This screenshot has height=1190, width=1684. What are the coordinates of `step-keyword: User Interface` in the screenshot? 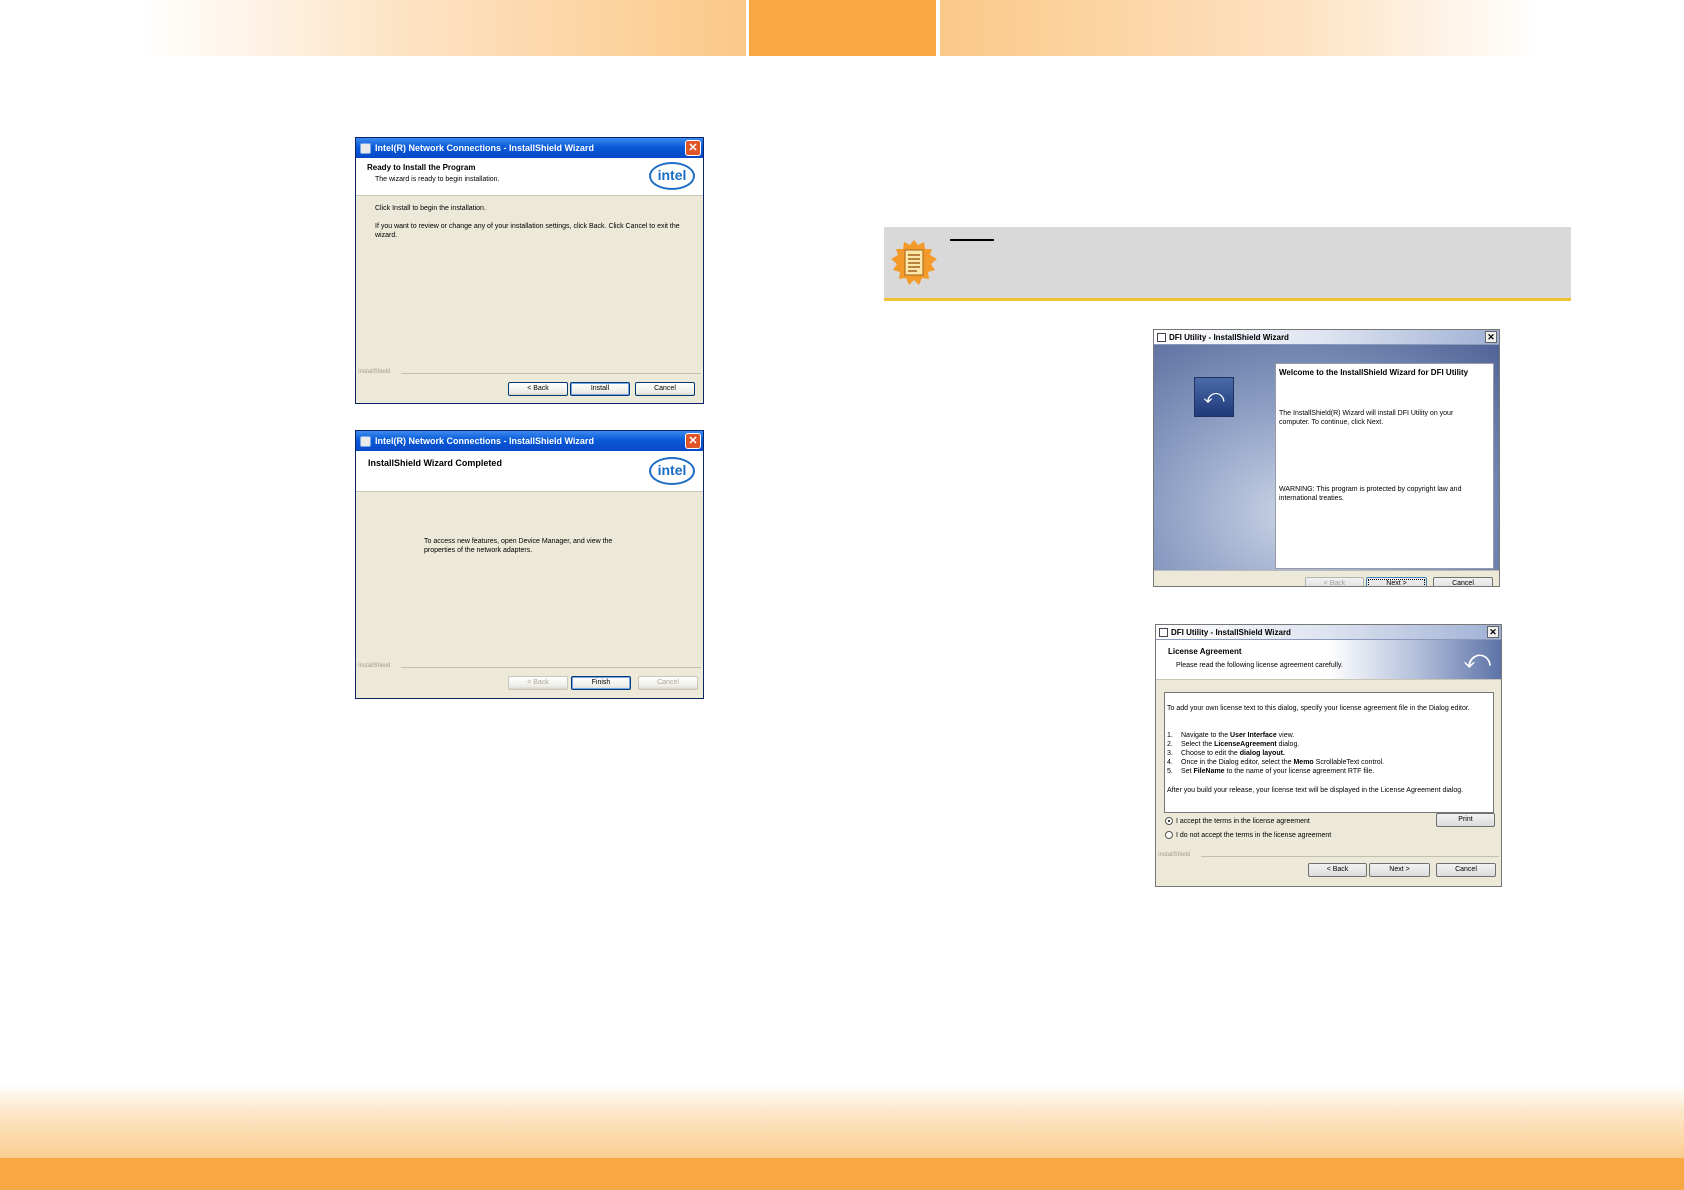 It's located at (1253, 735).